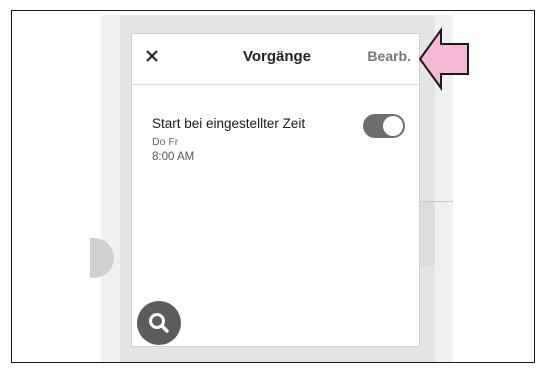  I want to click on arrow-pointer-icon, so click(443, 59).